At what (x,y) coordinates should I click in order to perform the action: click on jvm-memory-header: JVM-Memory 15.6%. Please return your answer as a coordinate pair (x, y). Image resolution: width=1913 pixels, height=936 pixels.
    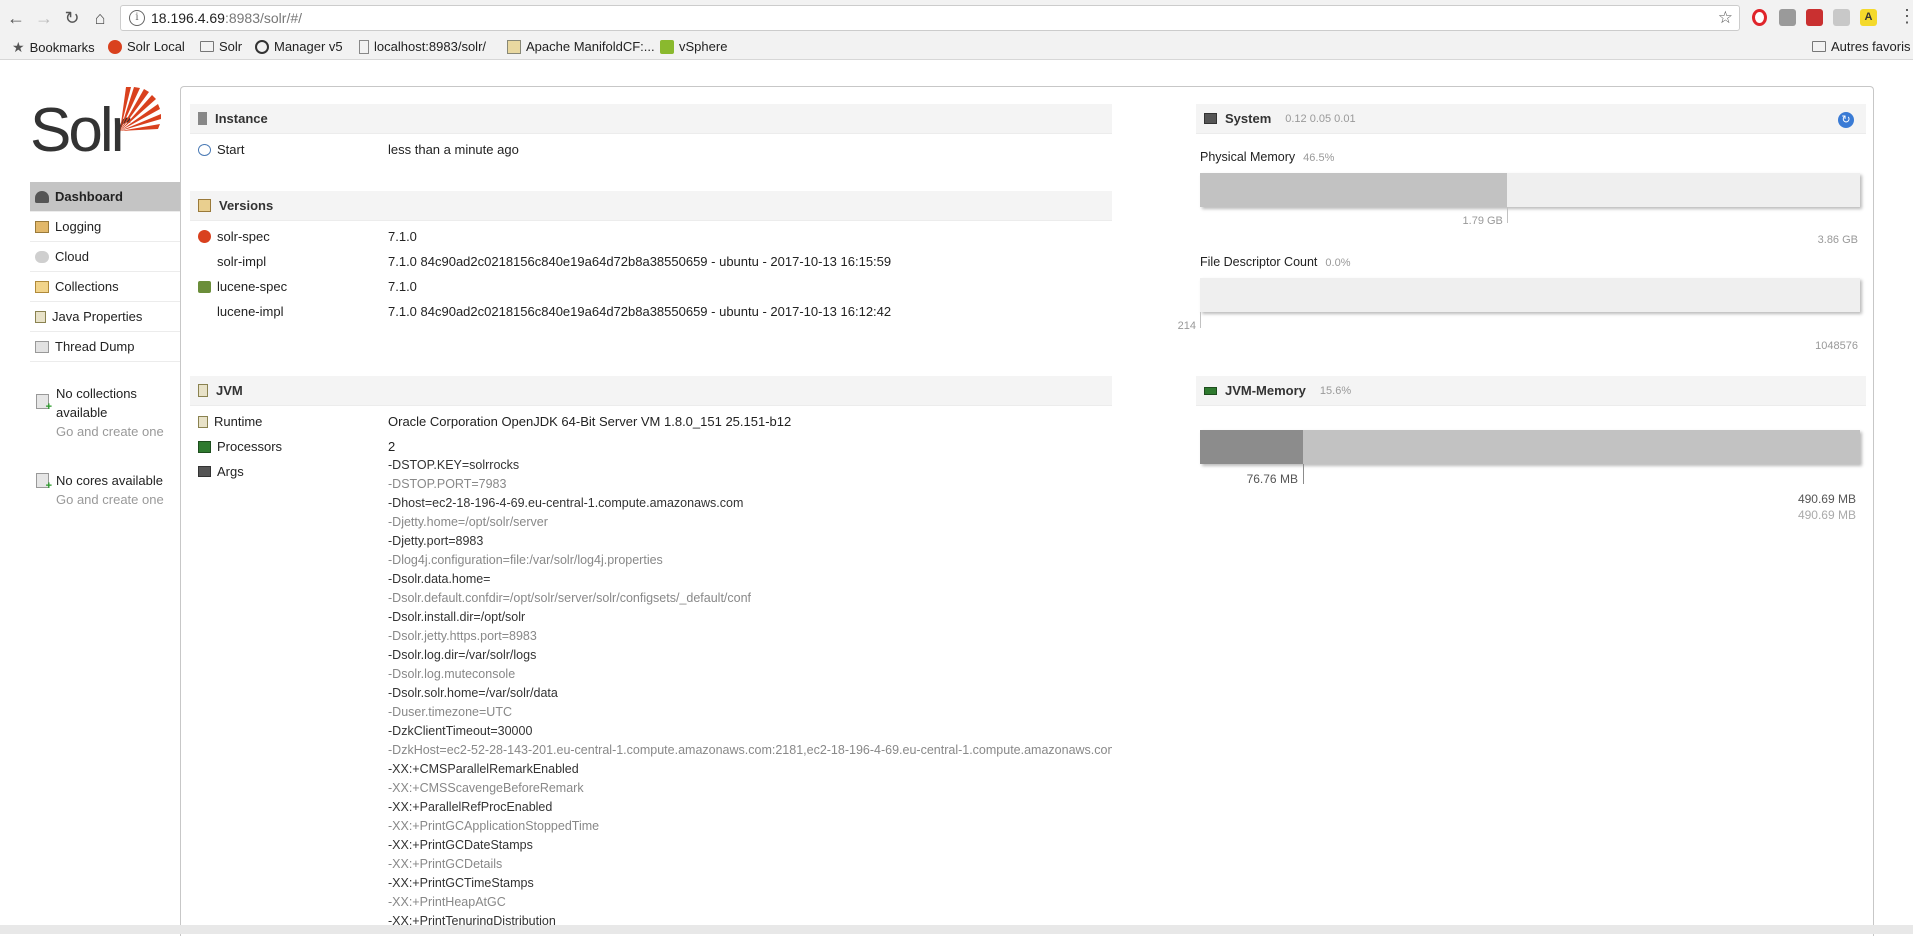
    Looking at the image, I should click on (1531, 391).